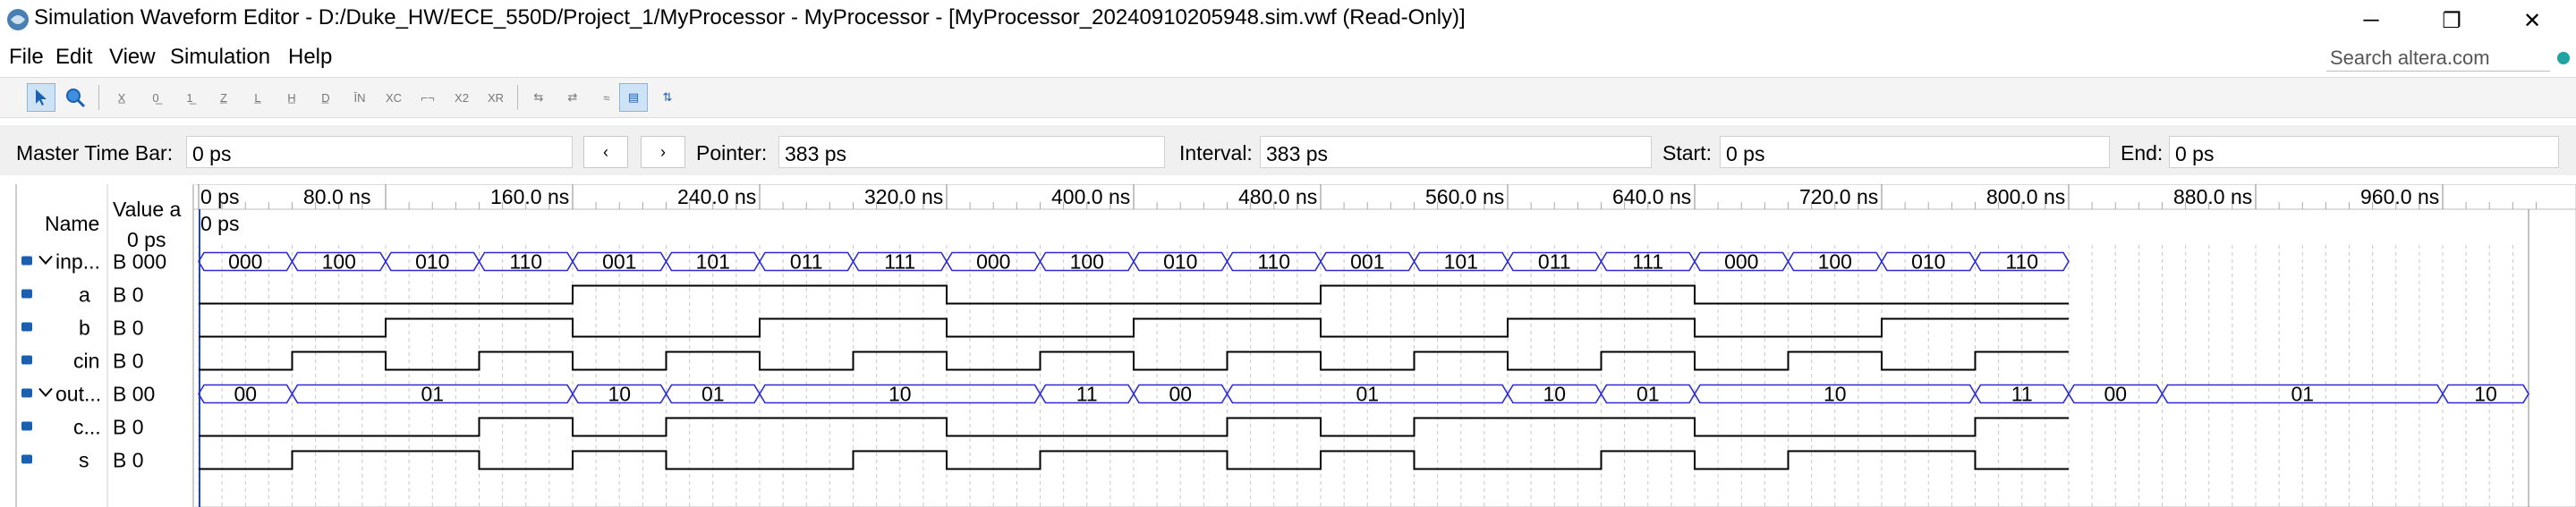 The height and width of the screenshot is (507, 2576). I want to click on next-transition-button: ›, so click(663, 152).